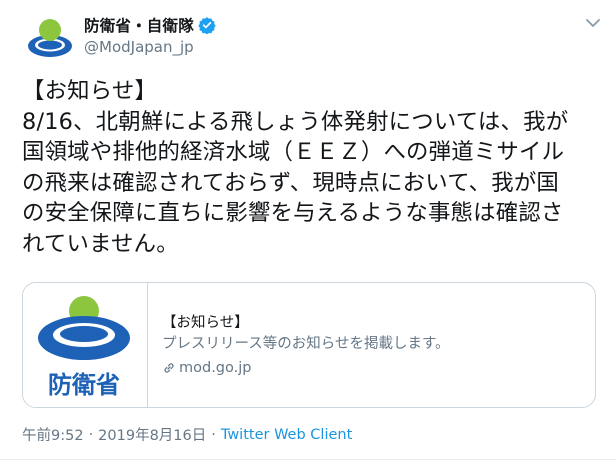 The width and height of the screenshot is (616, 466). I want to click on card-logo-caption: 防衛省, so click(84, 385).